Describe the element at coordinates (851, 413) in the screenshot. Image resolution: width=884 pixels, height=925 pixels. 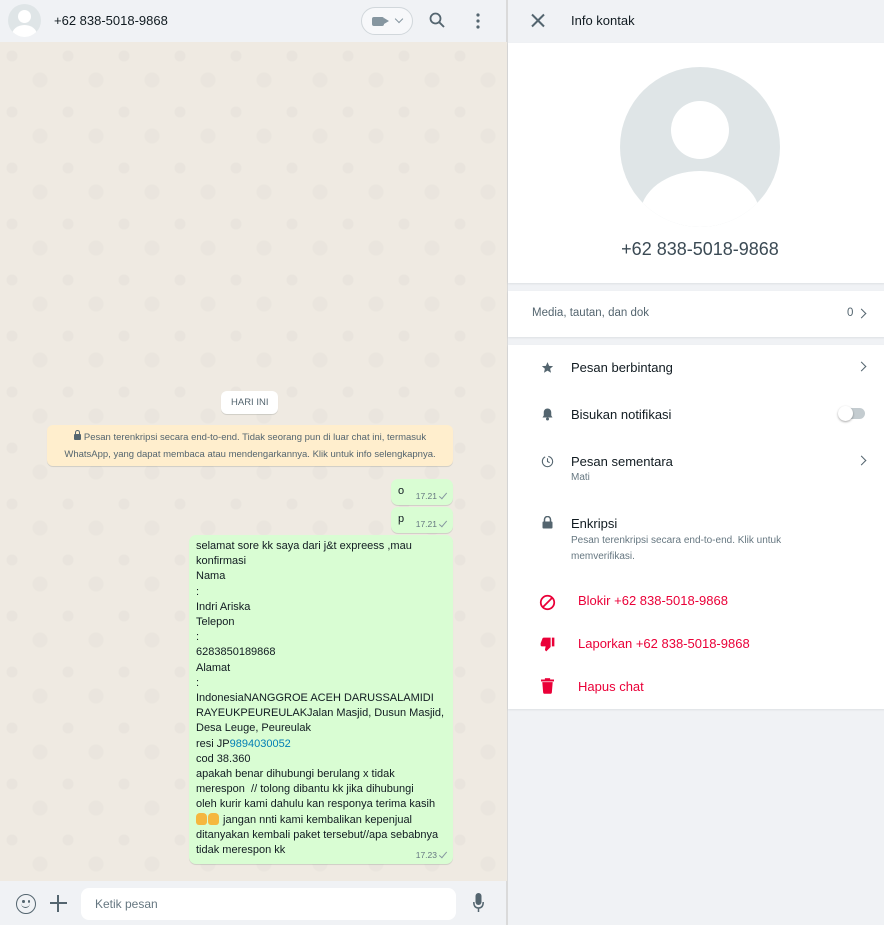
I see `mute-toggle` at that location.